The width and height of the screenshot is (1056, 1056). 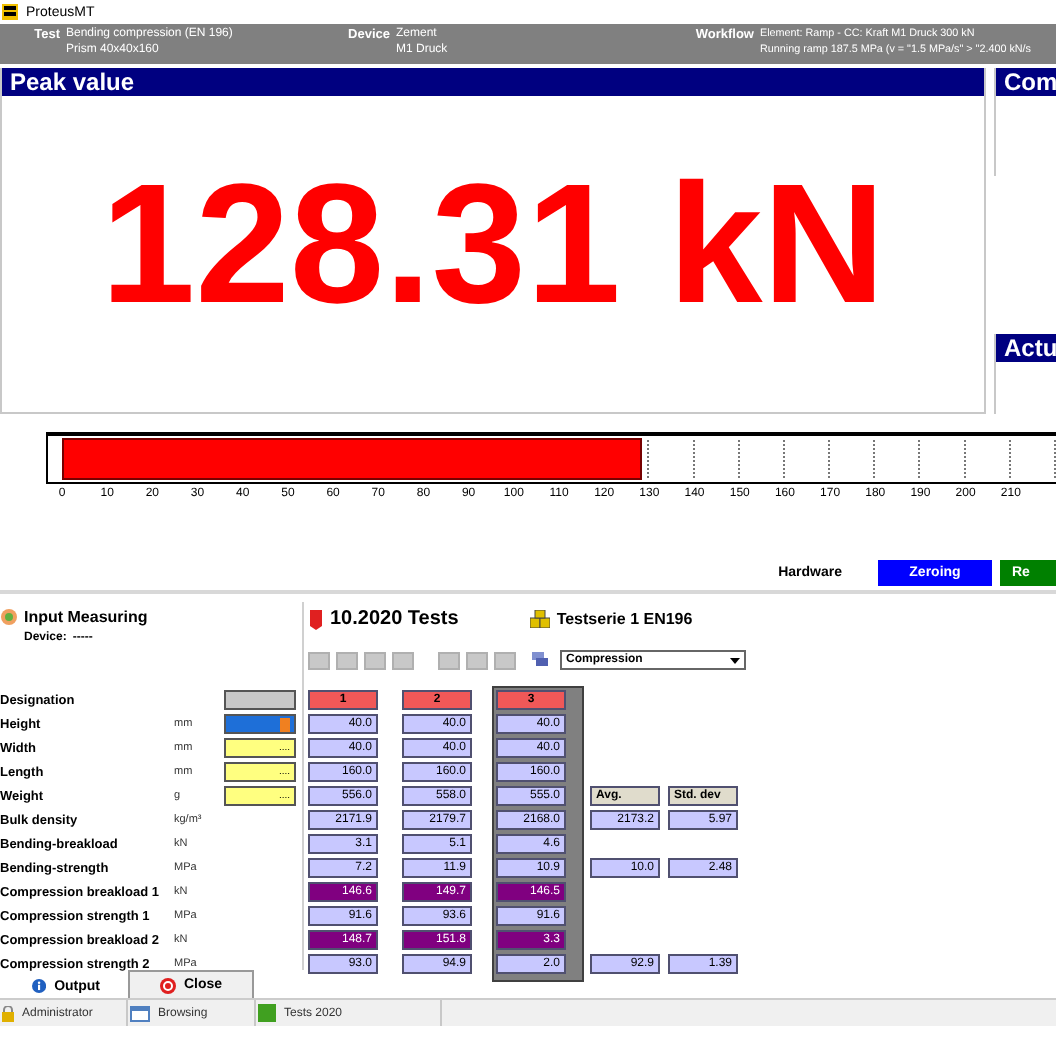 I want to click on panel-header: Peak value, so click(x=493, y=82).